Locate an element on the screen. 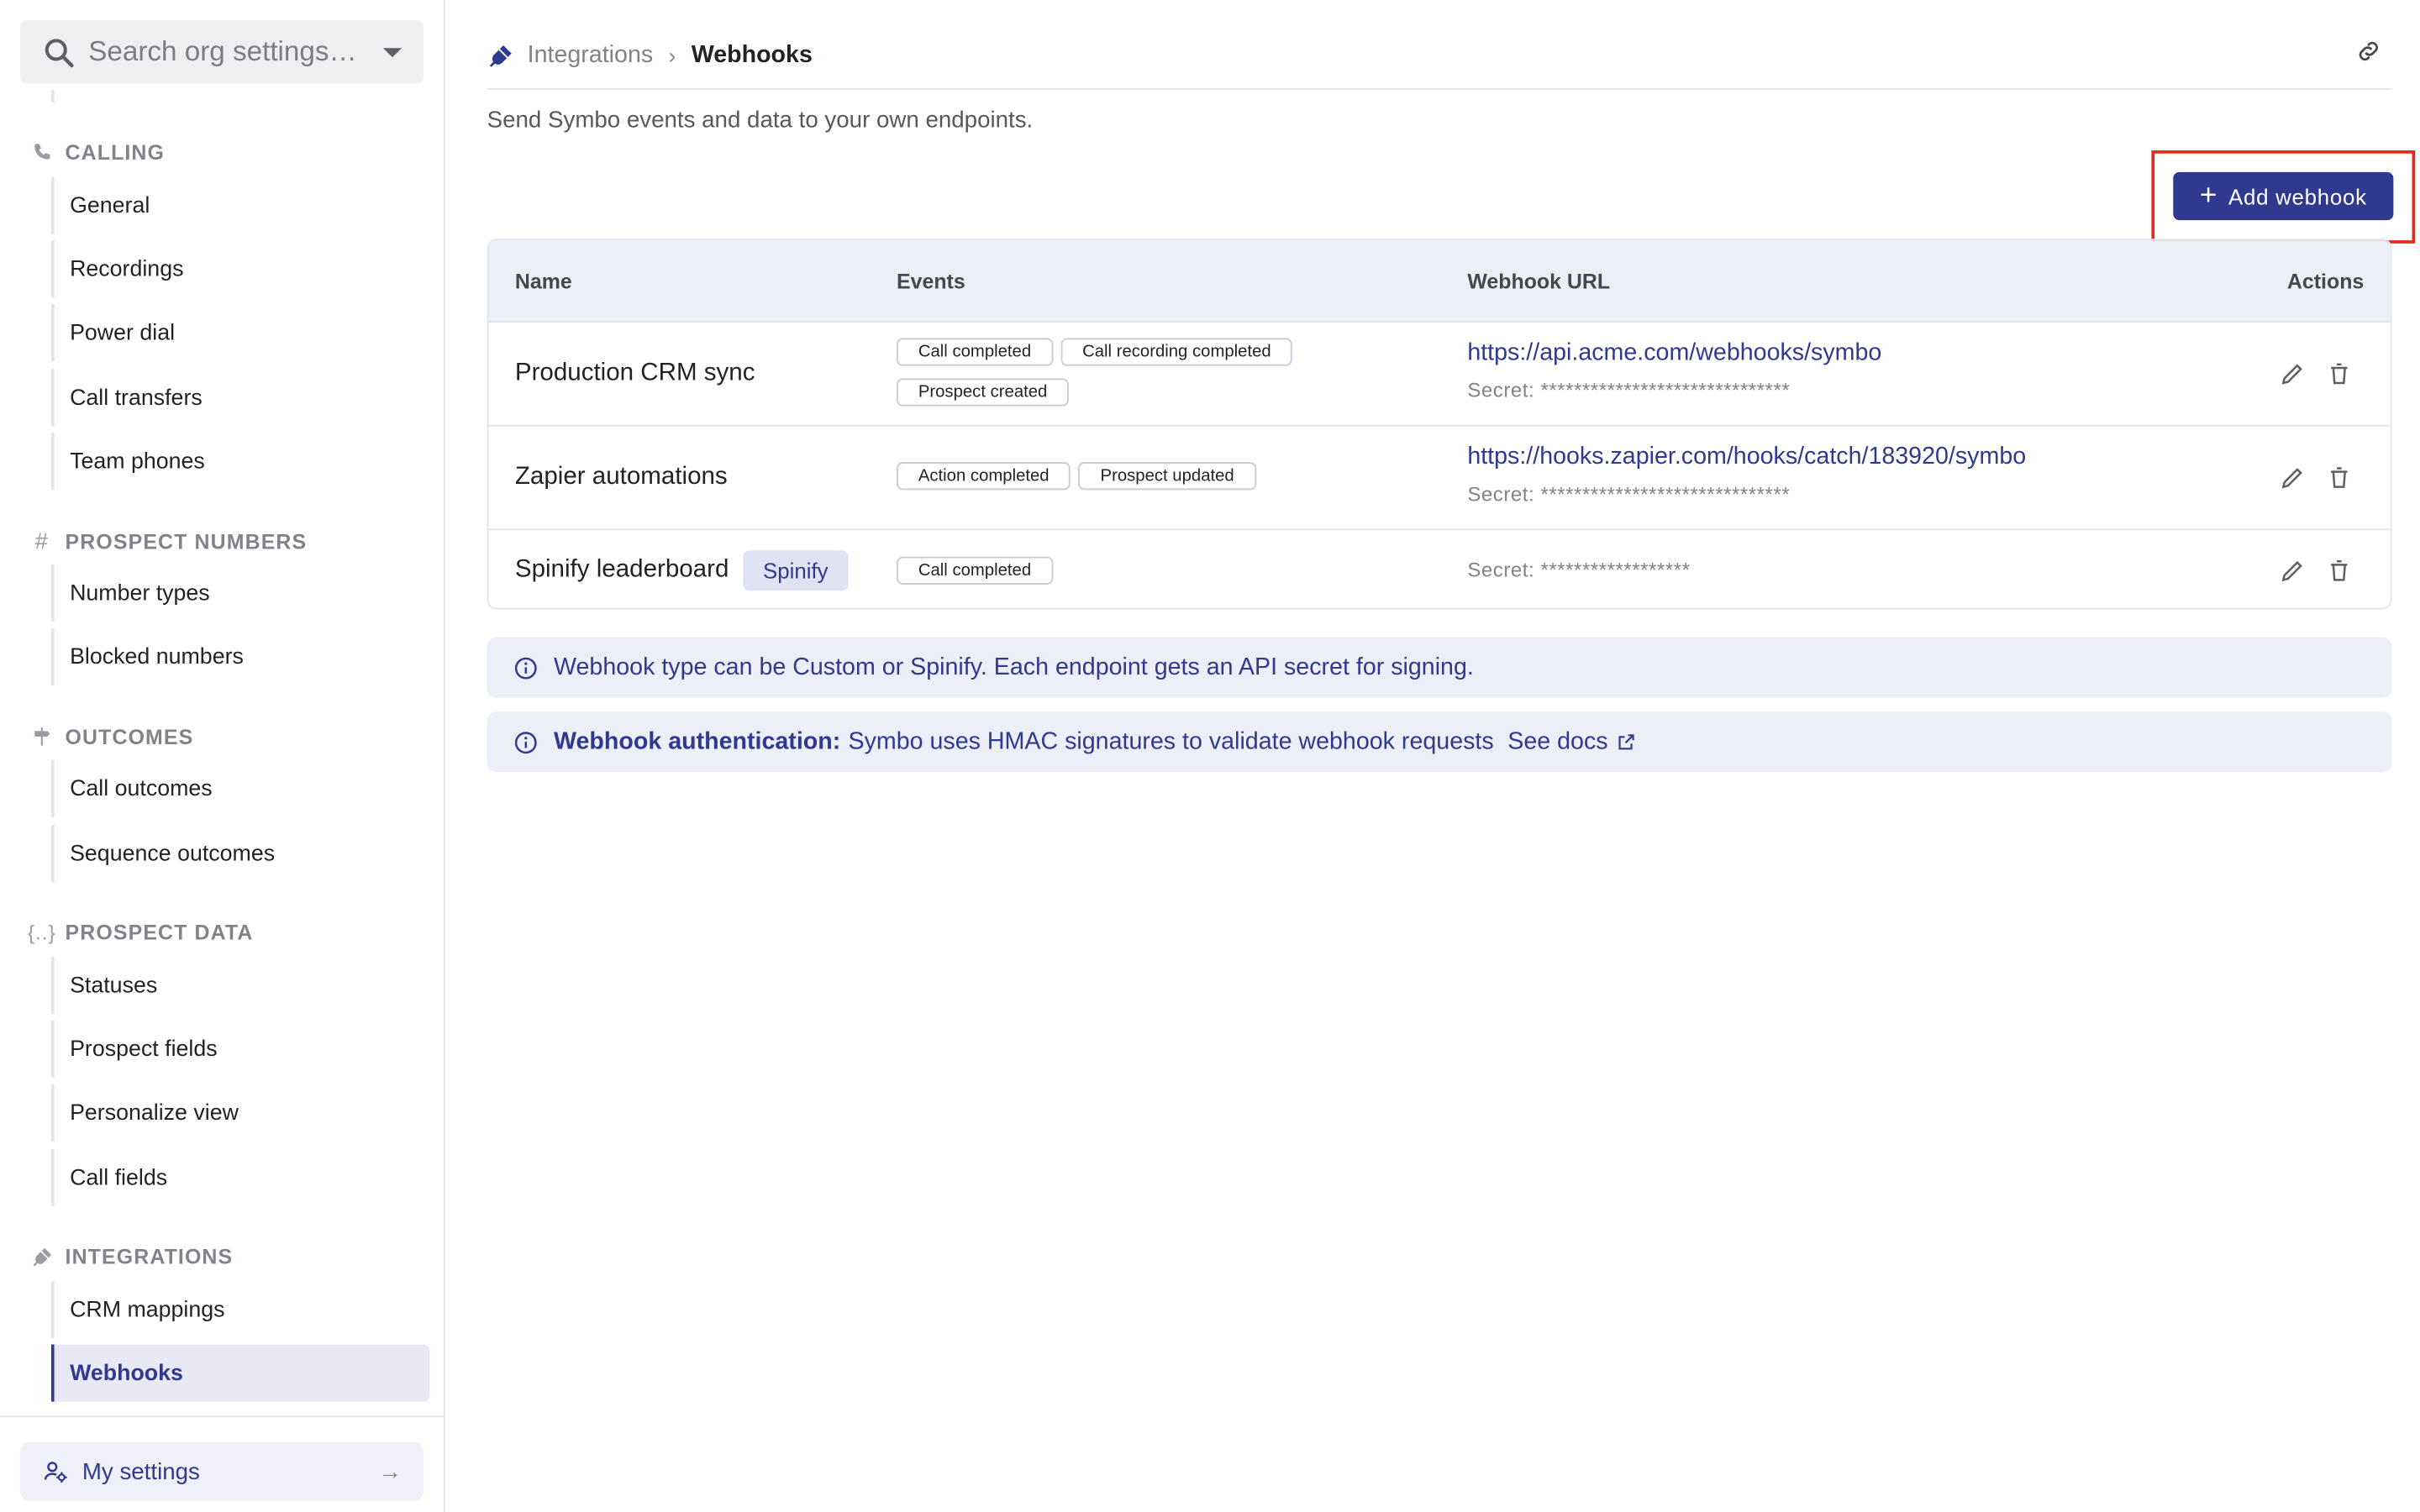  braces-icon: {..} is located at coordinates (41, 932).